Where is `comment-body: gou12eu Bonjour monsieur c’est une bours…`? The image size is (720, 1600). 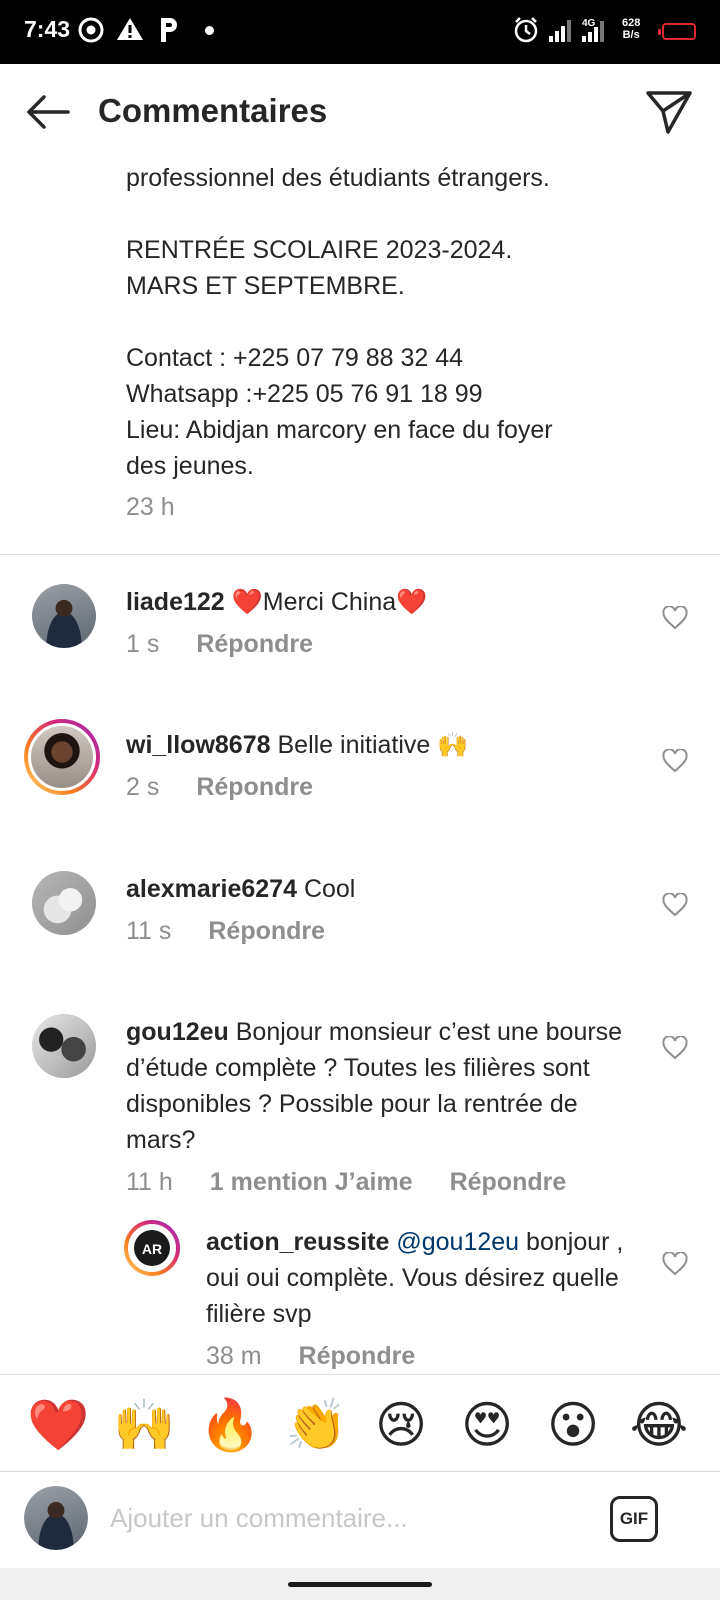 comment-body: gou12eu Bonjour monsieur c’est une bours… is located at coordinates (376, 1086).